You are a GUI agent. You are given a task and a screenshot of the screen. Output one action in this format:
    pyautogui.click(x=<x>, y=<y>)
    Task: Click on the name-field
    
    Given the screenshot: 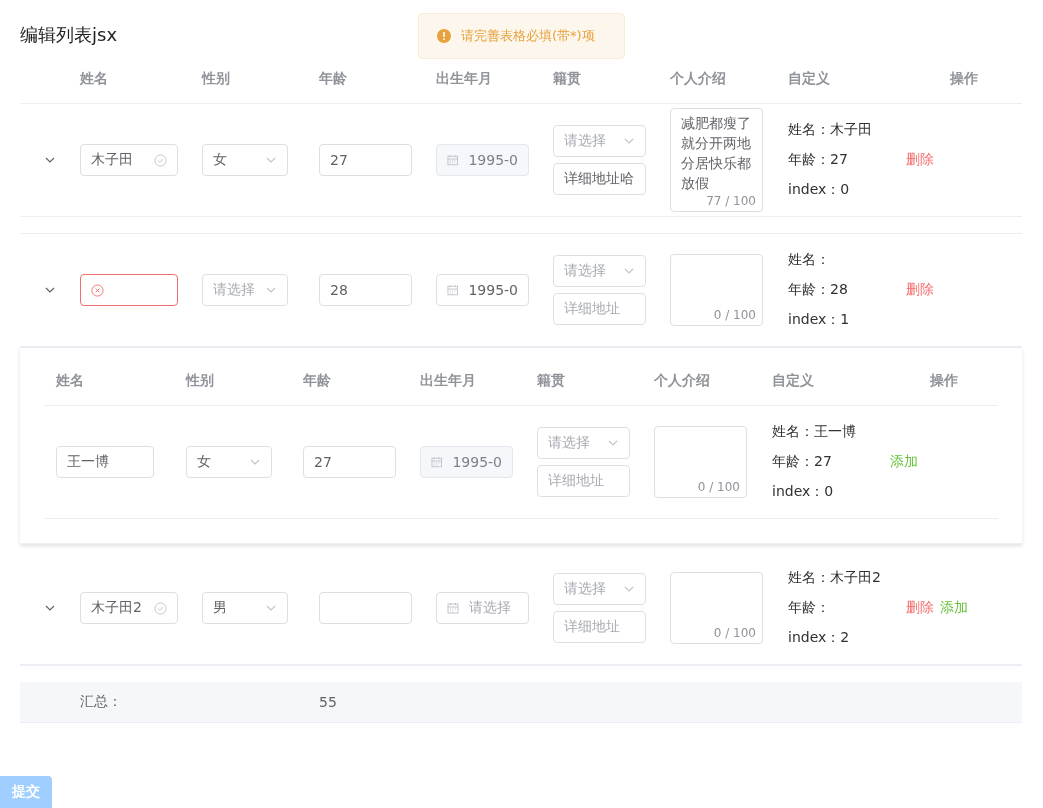 What is the action you would take?
    pyautogui.click(x=129, y=290)
    